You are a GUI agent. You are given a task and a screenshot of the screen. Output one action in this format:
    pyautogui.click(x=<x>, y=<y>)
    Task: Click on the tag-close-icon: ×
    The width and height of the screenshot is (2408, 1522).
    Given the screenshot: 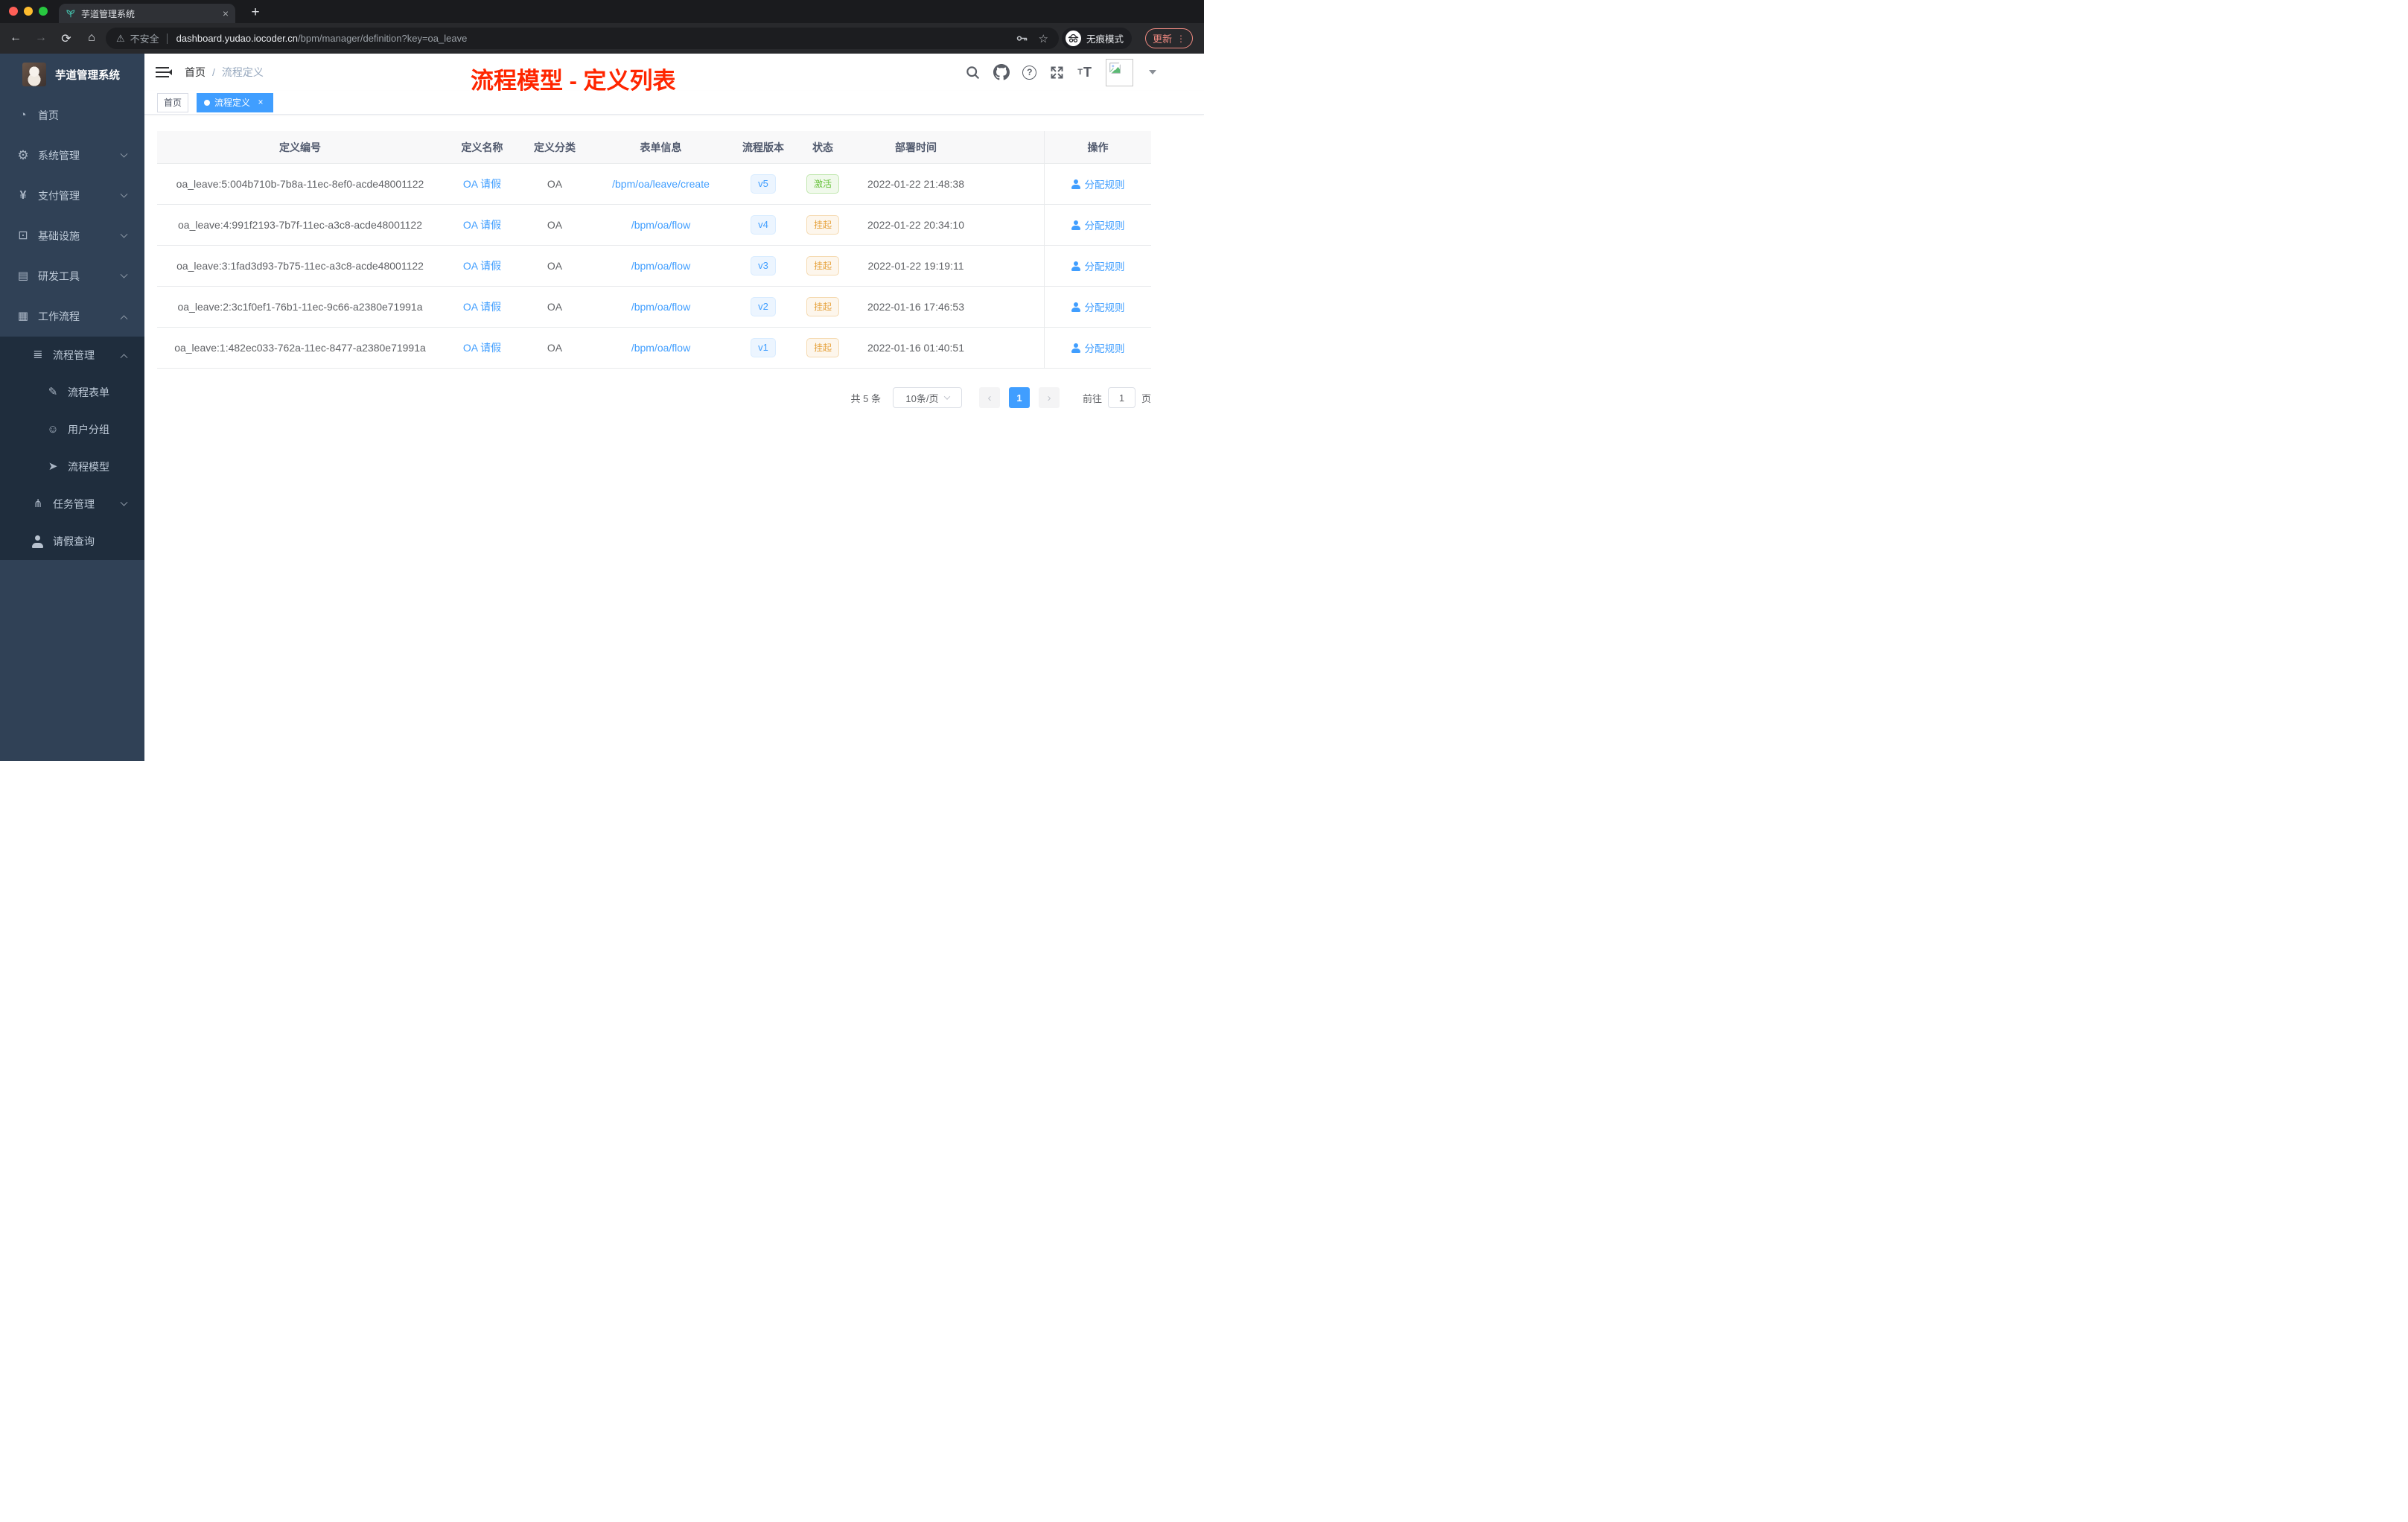 What is the action you would take?
    pyautogui.click(x=260, y=102)
    